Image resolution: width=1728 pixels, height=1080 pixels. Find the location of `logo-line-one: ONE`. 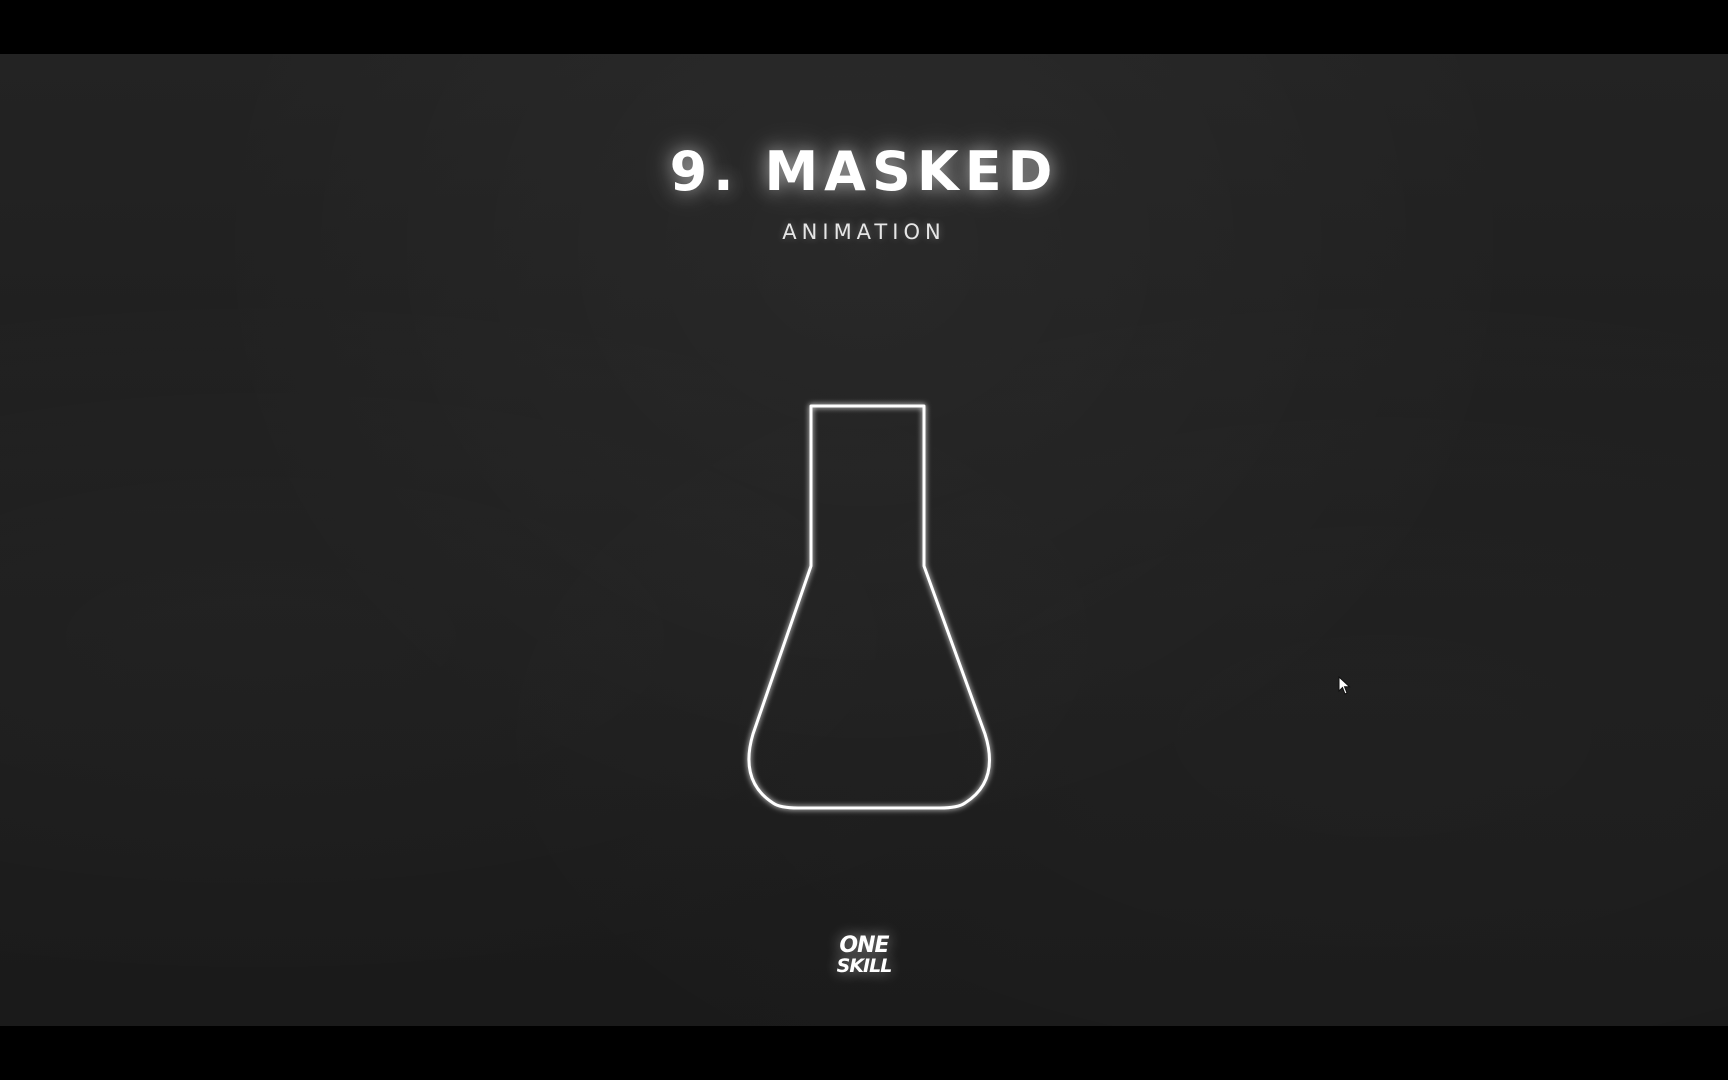

logo-line-one: ONE is located at coordinates (864, 945).